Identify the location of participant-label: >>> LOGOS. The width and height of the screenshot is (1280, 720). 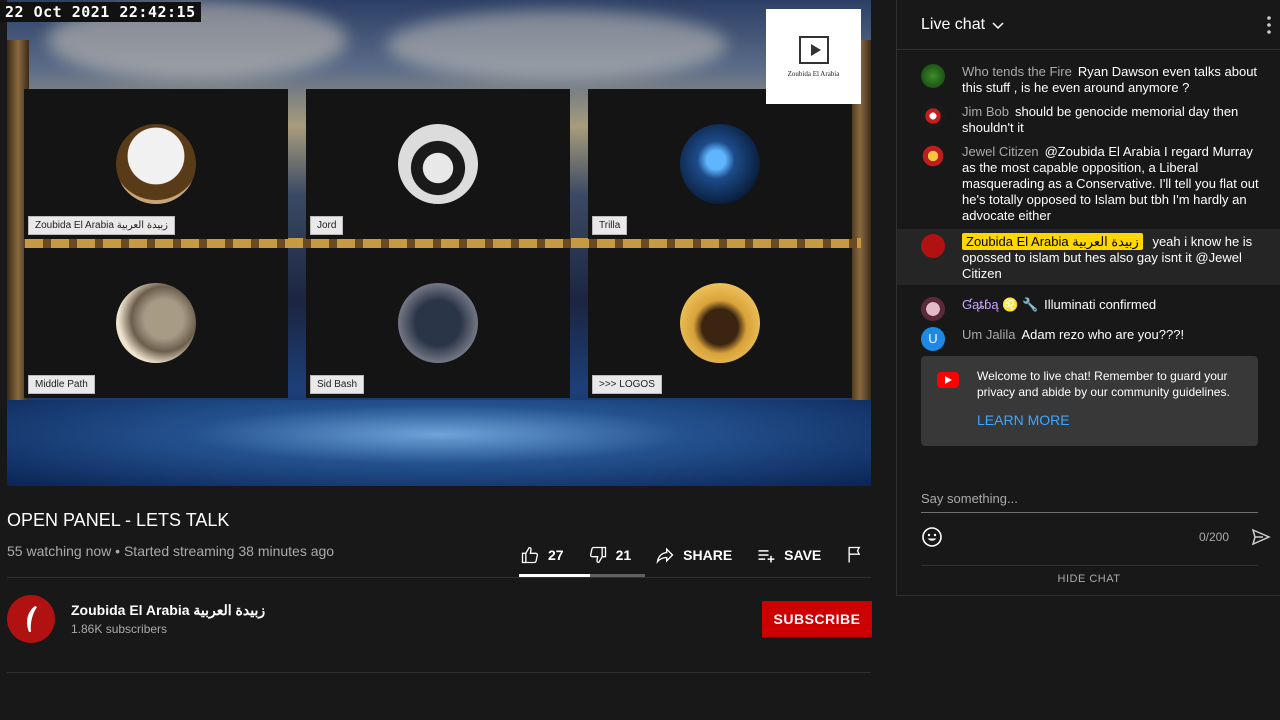
(627, 384).